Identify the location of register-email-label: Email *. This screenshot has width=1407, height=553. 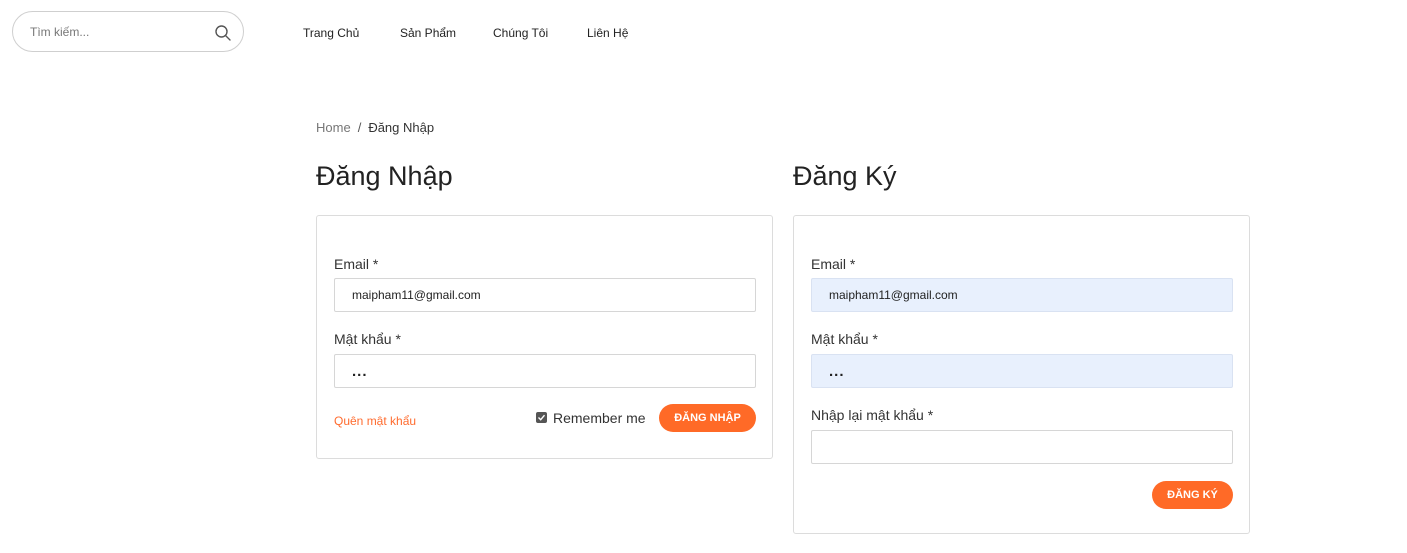
(833, 264).